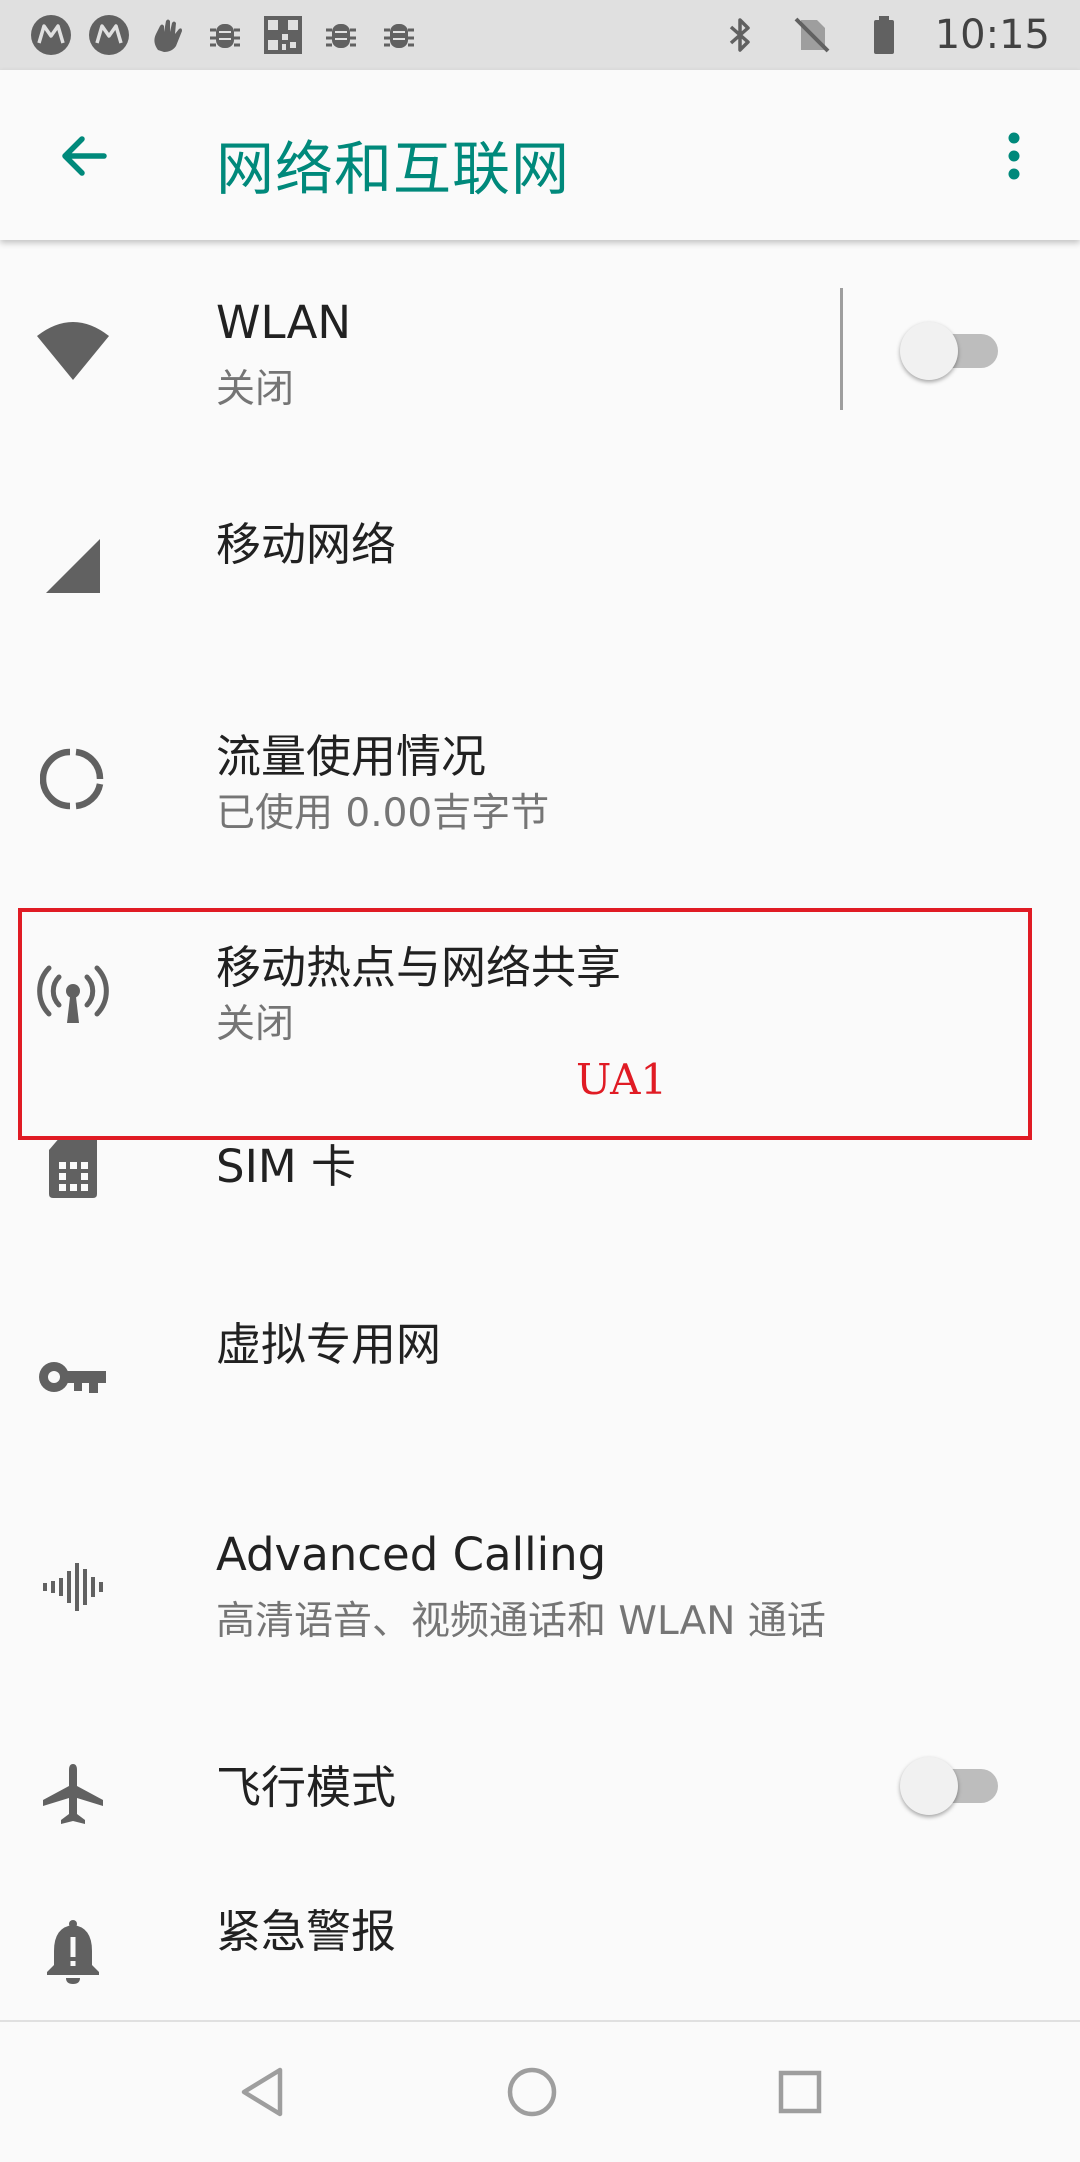  What do you see at coordinates (540, 1597) in the screenshot?
I see `list-item-advanced-calling: Advanced Calling 高清语音、视频通话和 WLAN 通话` at bounding box center [540, 1597].